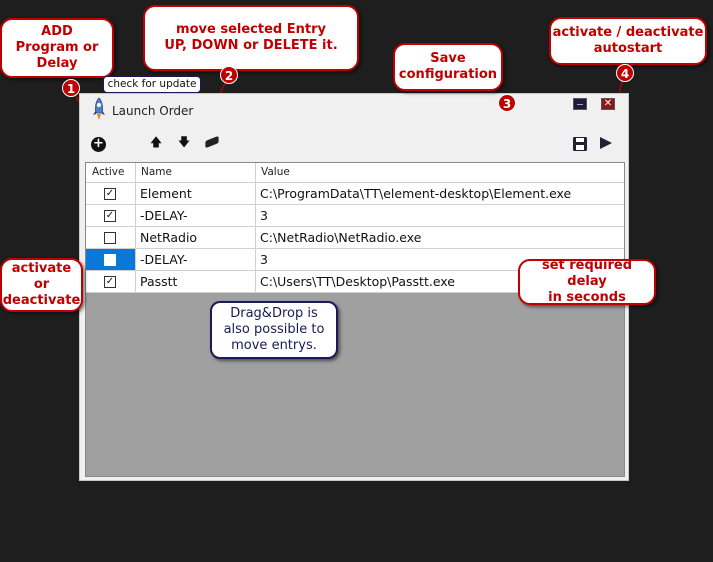 This screenshot has height=562, width=713. Describe the element at coordinates (440, 215) in the screenshot. I see `row-value: 3` at that location.